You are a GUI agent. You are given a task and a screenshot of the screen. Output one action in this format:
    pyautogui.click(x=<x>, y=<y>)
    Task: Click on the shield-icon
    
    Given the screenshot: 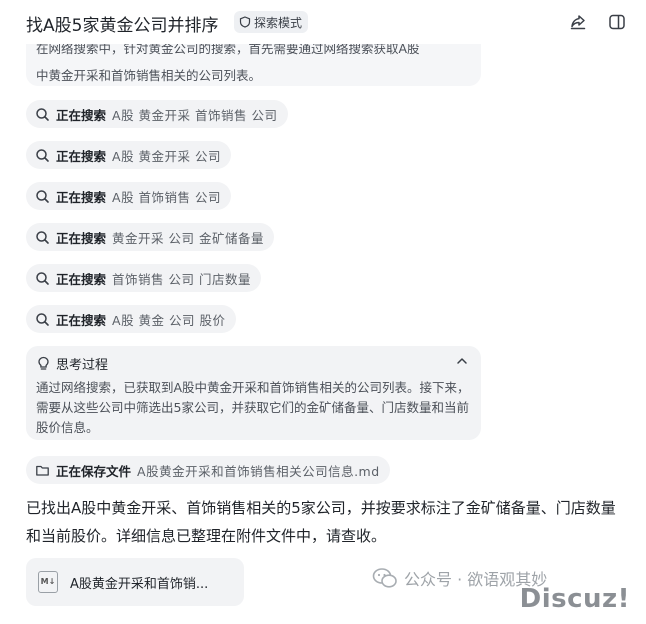 What is the action you would take?
    pyautogui.click(x=245, y=22)
    